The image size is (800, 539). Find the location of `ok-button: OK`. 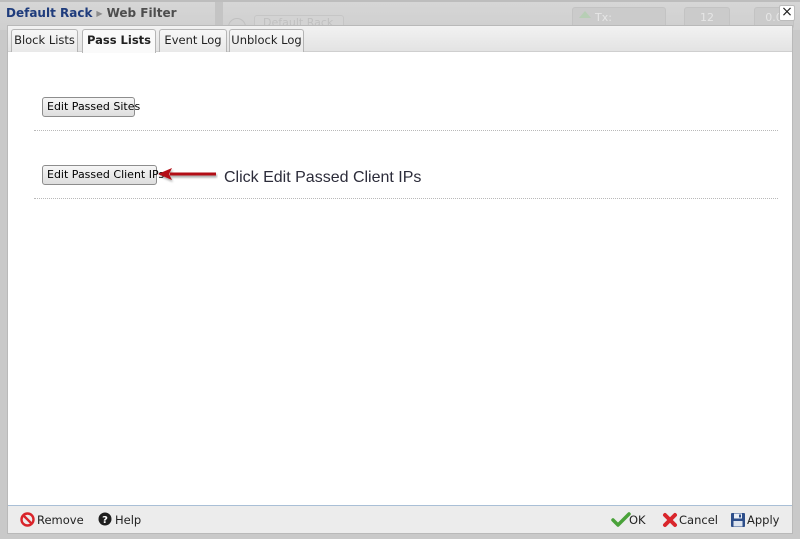

ok-button: OK is located at coordinates (628, 520).